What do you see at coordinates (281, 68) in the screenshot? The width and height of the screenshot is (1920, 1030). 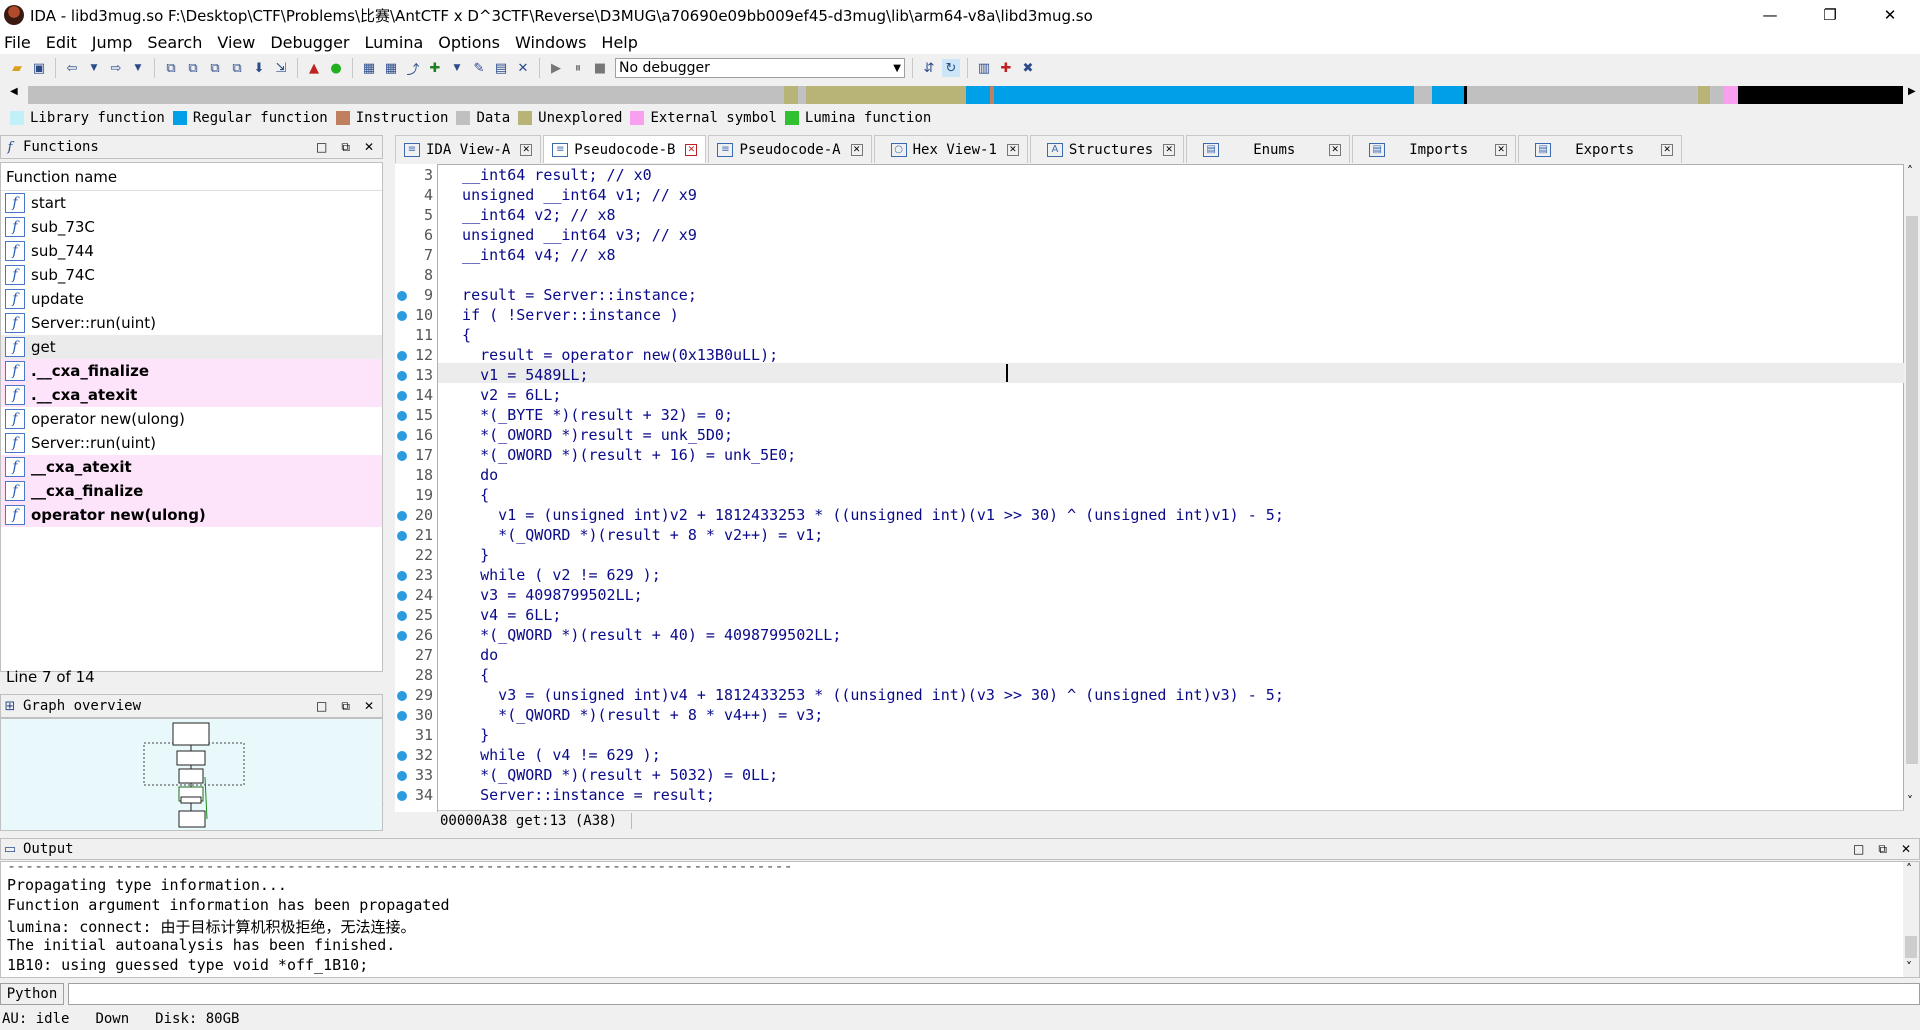 I see `analyze-icon: ⇲` at bounding box center [281, 68].